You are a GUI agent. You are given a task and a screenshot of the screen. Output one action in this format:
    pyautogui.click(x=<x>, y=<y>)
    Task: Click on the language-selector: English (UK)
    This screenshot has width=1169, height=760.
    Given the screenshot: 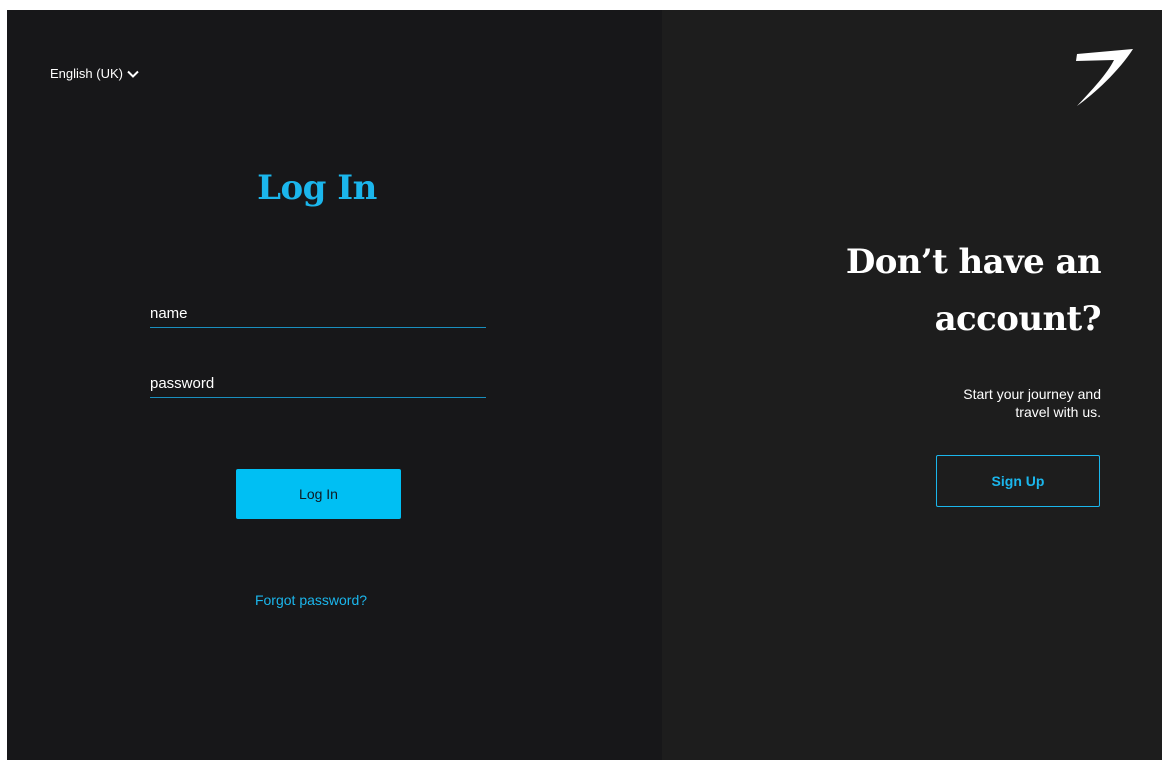 What is the action you would take?
    pyautogui.click(x=94, y=73)
    